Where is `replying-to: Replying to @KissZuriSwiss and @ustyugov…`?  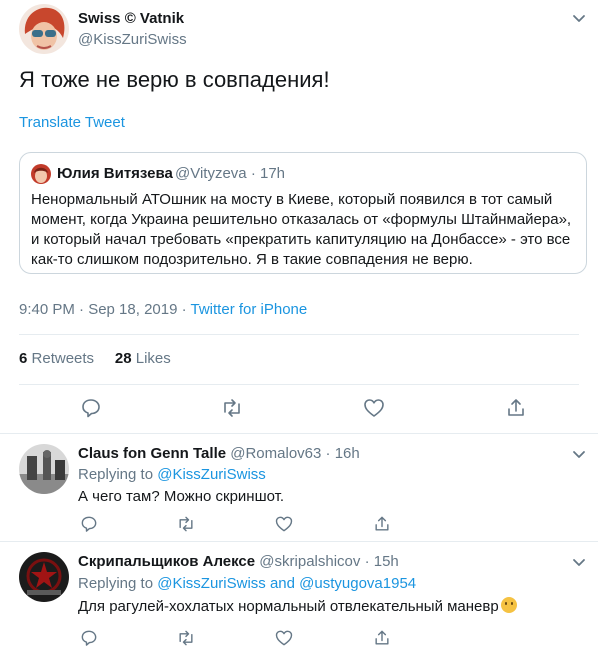
replying-to: Replying to @KissZuriSwiss and @ustyugov… is located at coordinates (247, 583).